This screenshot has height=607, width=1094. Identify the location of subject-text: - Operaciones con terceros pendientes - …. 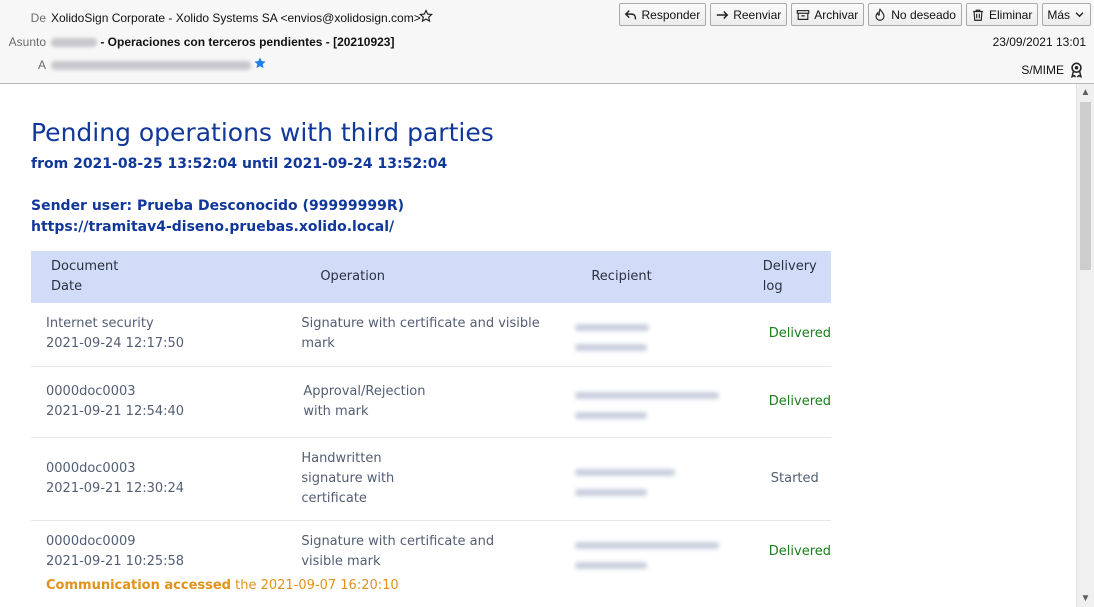
(247, 42).